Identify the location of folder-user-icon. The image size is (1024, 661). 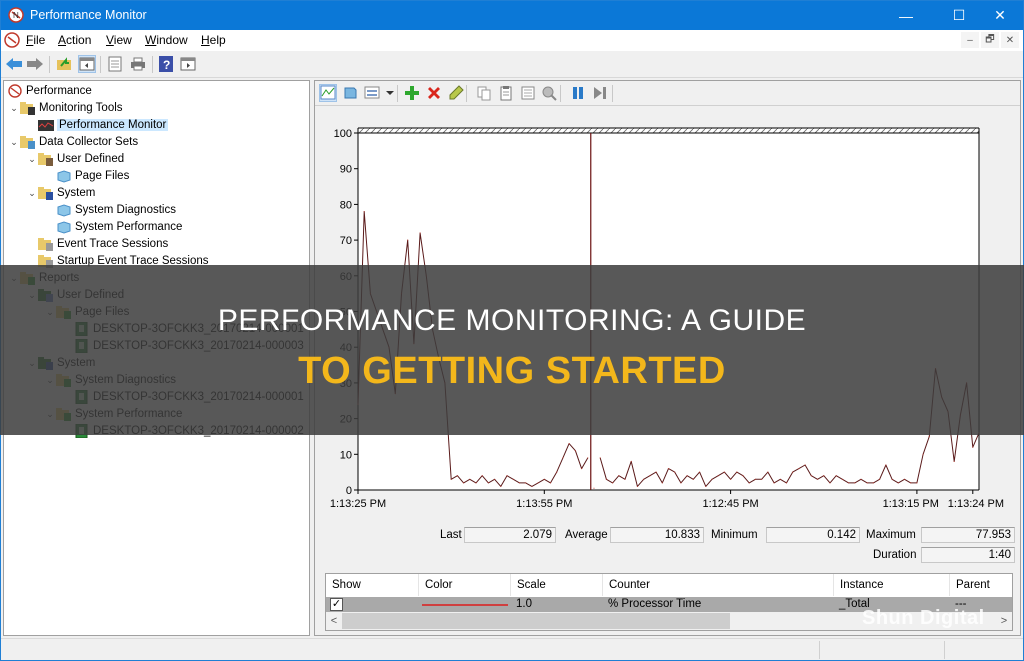
(45, 159).